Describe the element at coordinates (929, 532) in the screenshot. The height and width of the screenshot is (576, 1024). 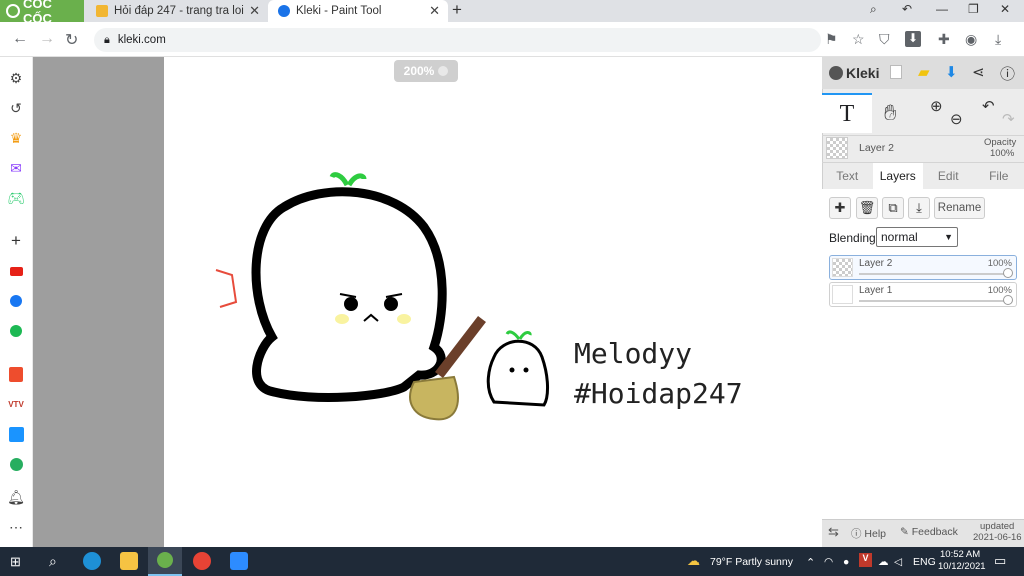
I see `feedback-button: ✎ Feedback` at that location.